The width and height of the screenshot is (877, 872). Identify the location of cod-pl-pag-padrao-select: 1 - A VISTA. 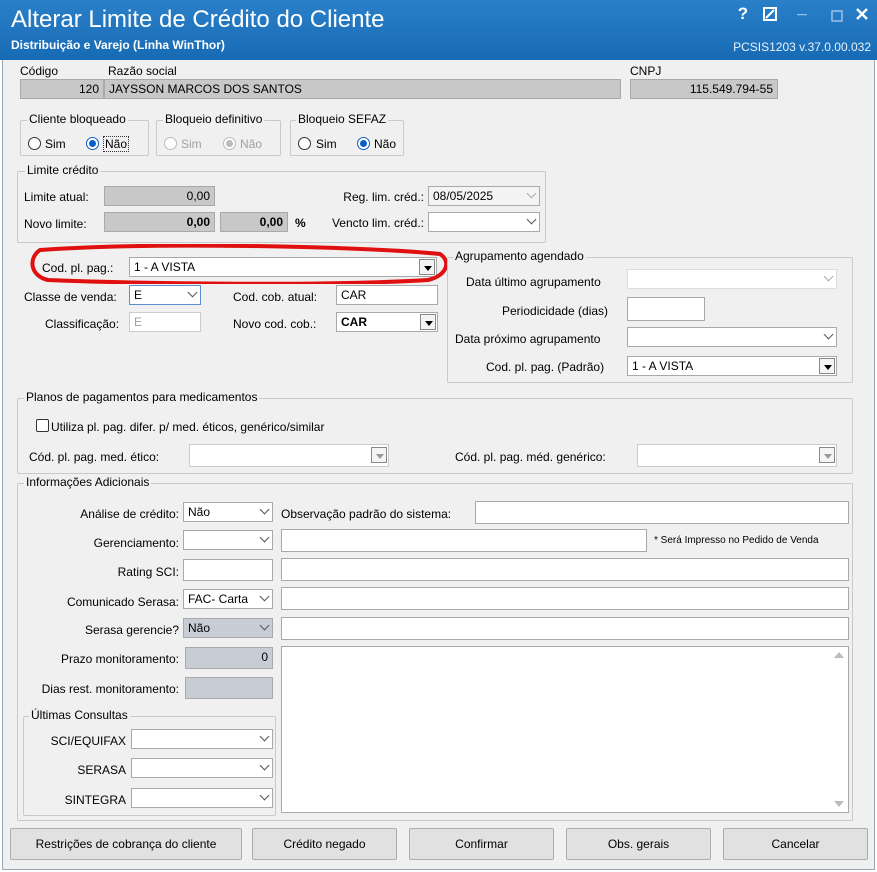
(732, 366).